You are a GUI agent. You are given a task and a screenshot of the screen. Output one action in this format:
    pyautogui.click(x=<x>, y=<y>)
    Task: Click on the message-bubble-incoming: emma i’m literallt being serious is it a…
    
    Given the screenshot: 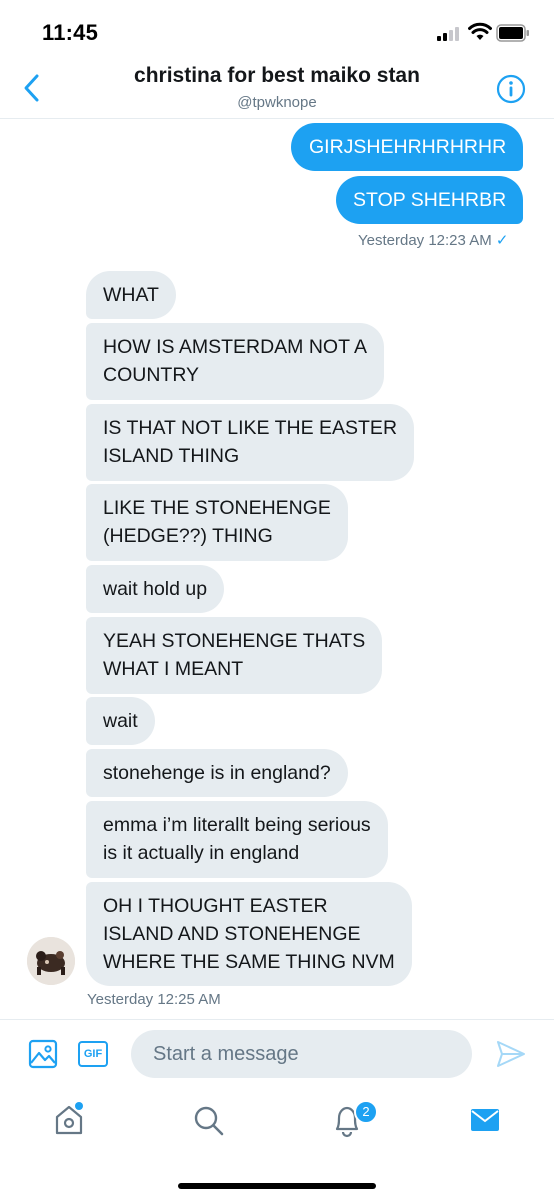 What is the action you would take?
    pyautogui.click(x=237, y=839)
    